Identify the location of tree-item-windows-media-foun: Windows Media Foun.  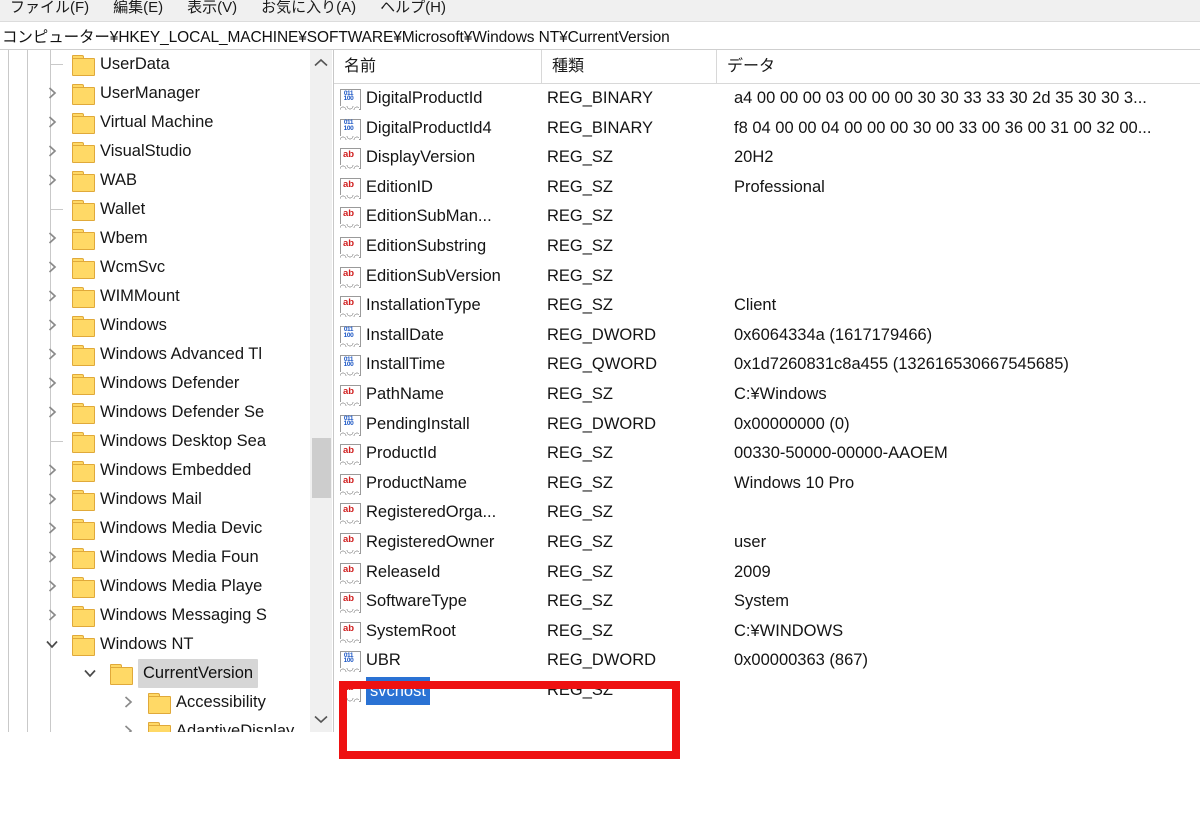
(155, 557).